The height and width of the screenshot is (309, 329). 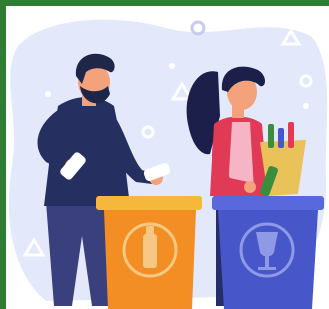 I want to click on blue-bin, so click(x=268, y=252).